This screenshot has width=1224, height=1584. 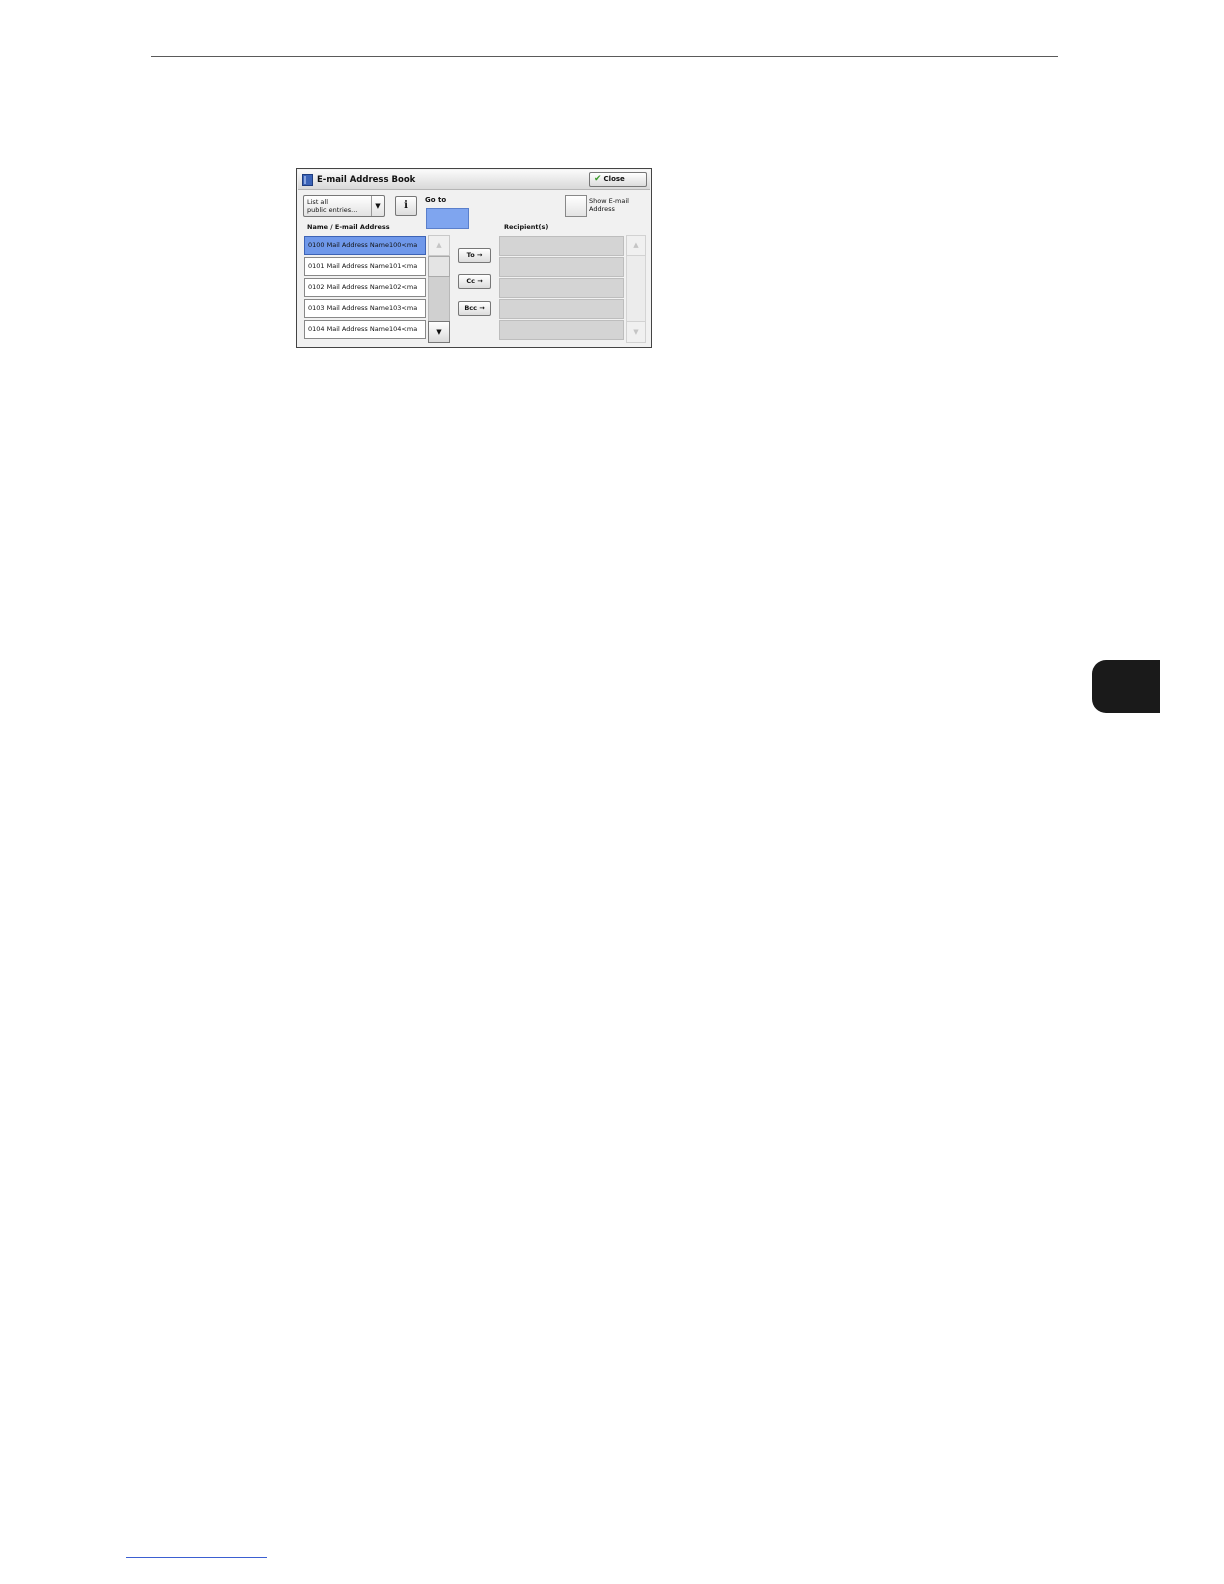 What do you see at coordinates (365, 245) in the screenshot?
I see `address-entry-selected: 0100 Mail Address Name100<ma` at bounding box center [365, 245].